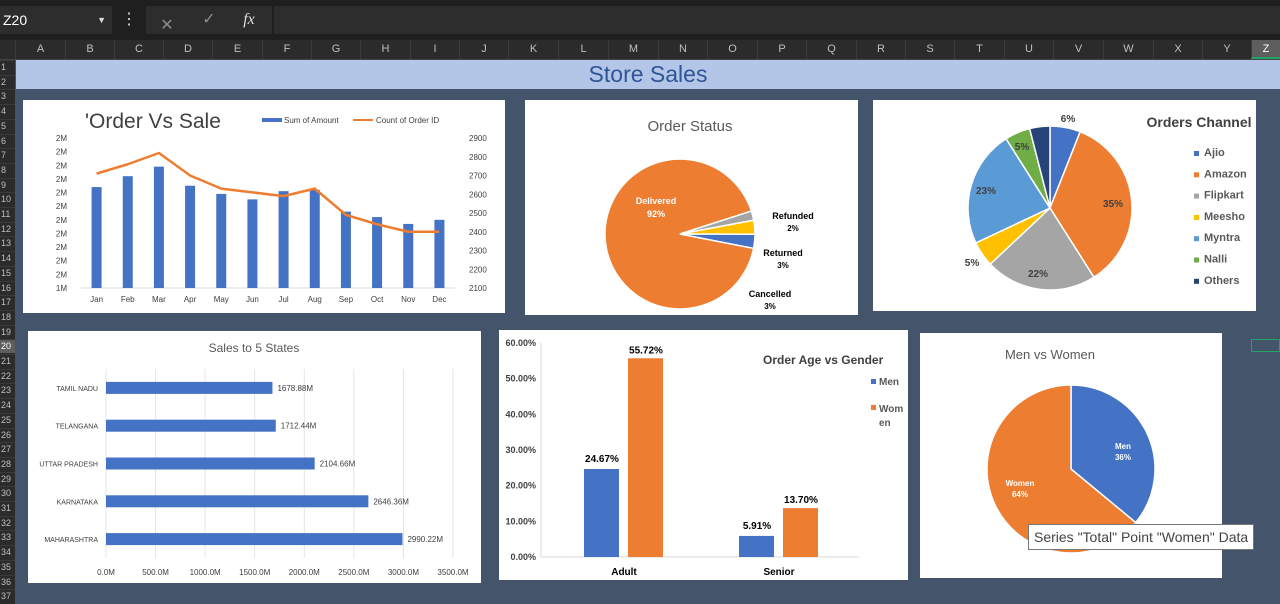 The image size is (1280, 604). I want to click on row-header-36: 36, so click(7, 581).